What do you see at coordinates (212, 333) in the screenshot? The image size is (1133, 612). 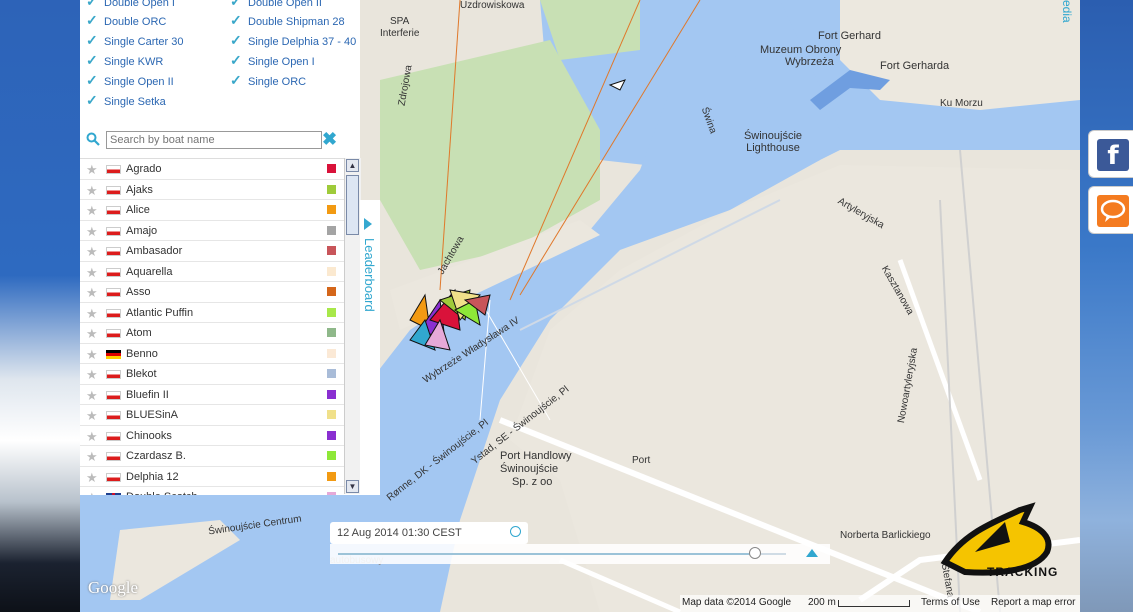 I see `boat-row: ★ Atom` at bounding box center [212, 333].